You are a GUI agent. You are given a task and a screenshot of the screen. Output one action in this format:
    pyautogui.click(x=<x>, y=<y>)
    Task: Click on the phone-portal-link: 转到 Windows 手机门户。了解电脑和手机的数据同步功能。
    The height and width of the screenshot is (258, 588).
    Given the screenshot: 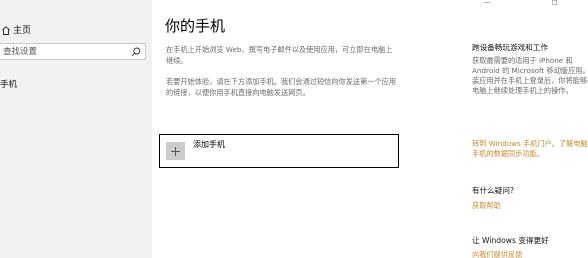 What is the action you would take?
    pyautogui.click(x=530, y=149)
    